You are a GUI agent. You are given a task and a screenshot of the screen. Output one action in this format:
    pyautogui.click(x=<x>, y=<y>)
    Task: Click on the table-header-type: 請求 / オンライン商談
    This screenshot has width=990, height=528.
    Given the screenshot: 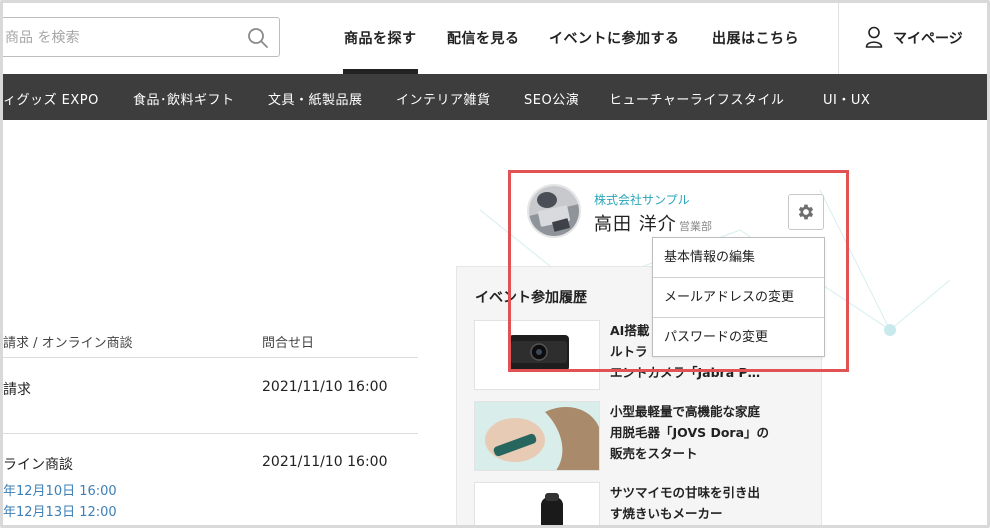 What is the action you would take?
    pyautogui.click(x=68, y=343)
    